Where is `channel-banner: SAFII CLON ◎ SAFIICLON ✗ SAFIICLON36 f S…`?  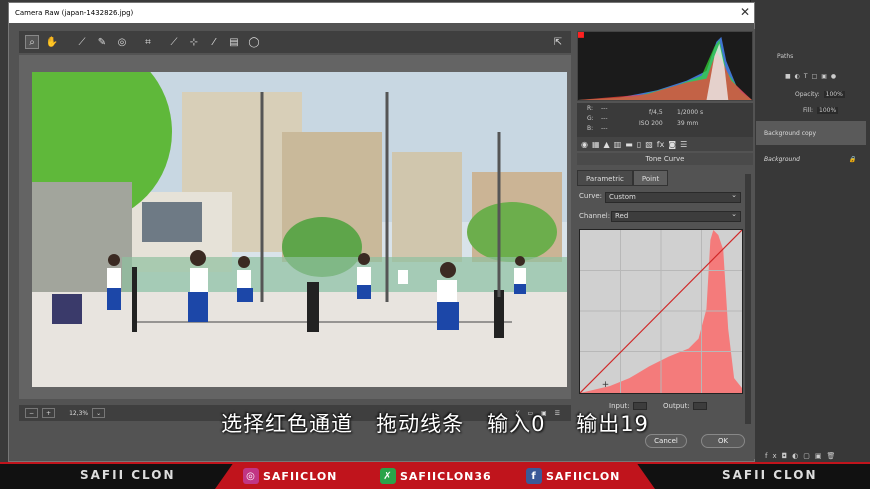 channel-banner: SAFII CLON ◎ SAFIICLON ✗ SAFIICLON36 f S… is located at coordinates (435, 475).